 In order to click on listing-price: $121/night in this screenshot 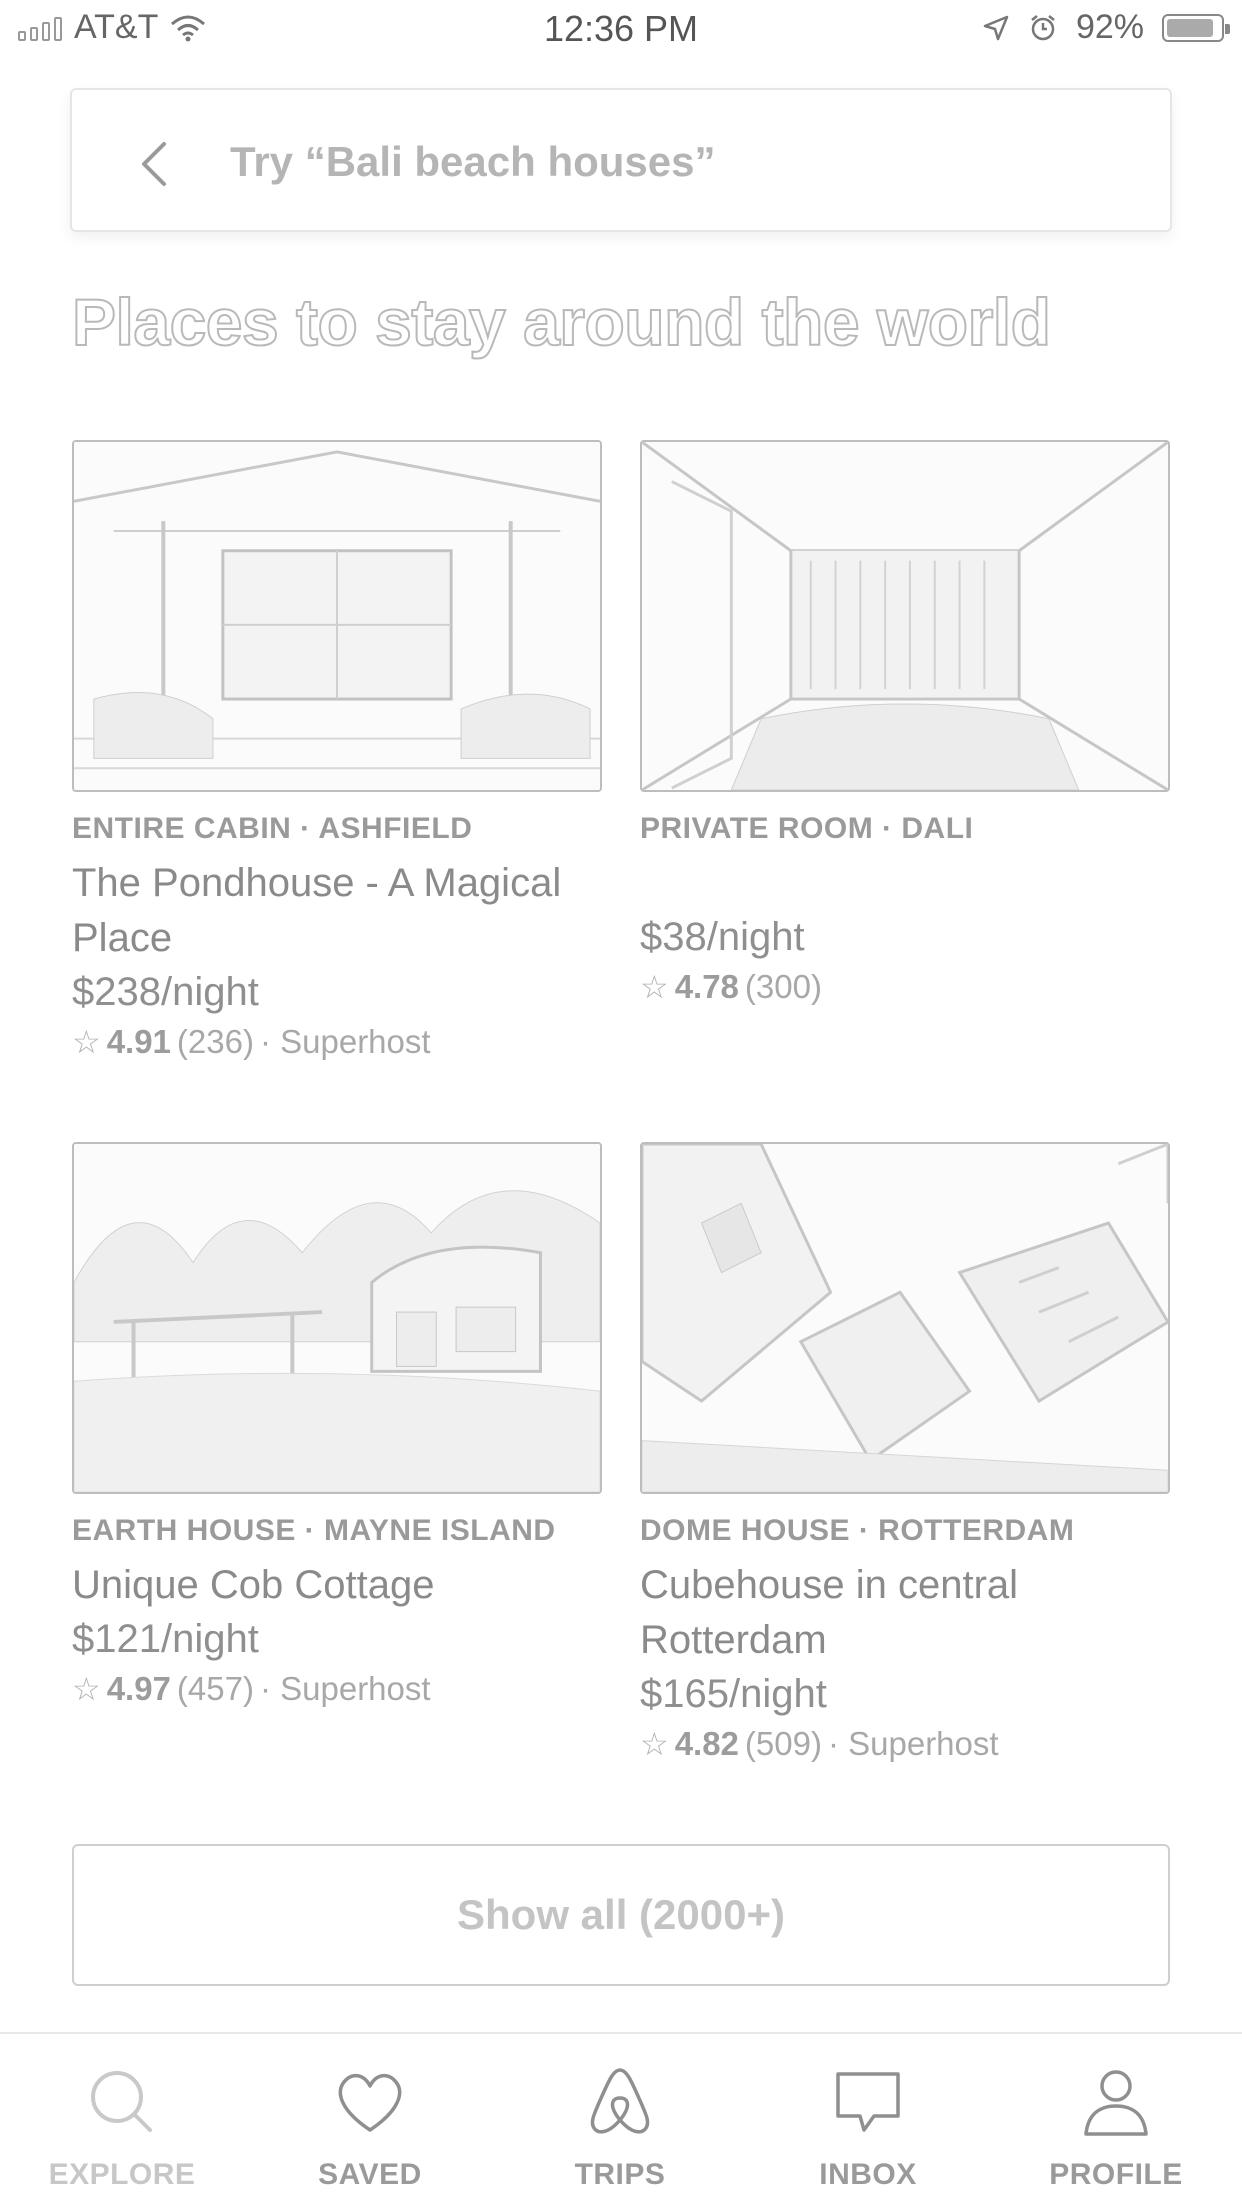, I will do `click(165, 1639)`.